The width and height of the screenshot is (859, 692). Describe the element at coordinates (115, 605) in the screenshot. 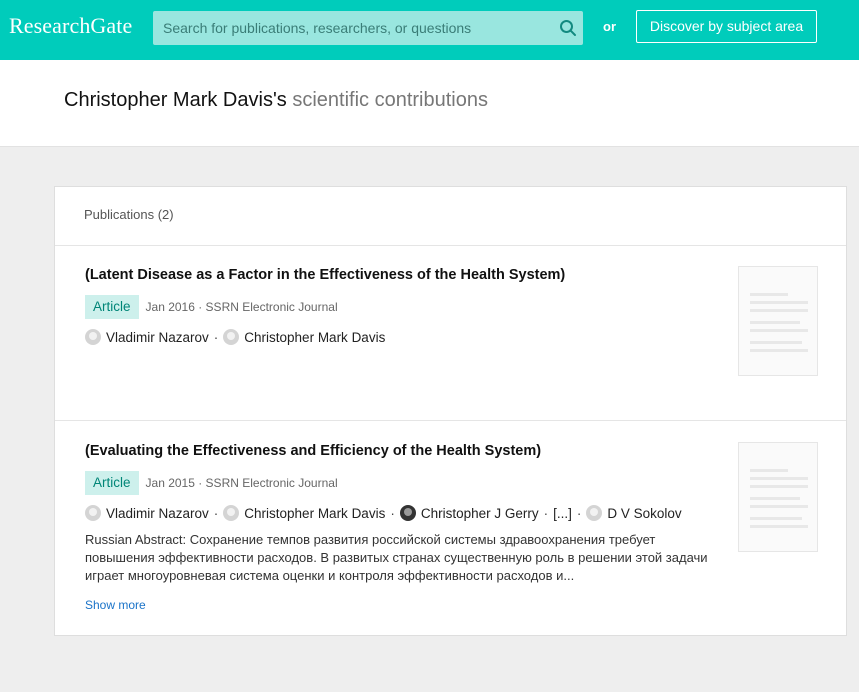

I see `show-more-link: Show more` at that location.